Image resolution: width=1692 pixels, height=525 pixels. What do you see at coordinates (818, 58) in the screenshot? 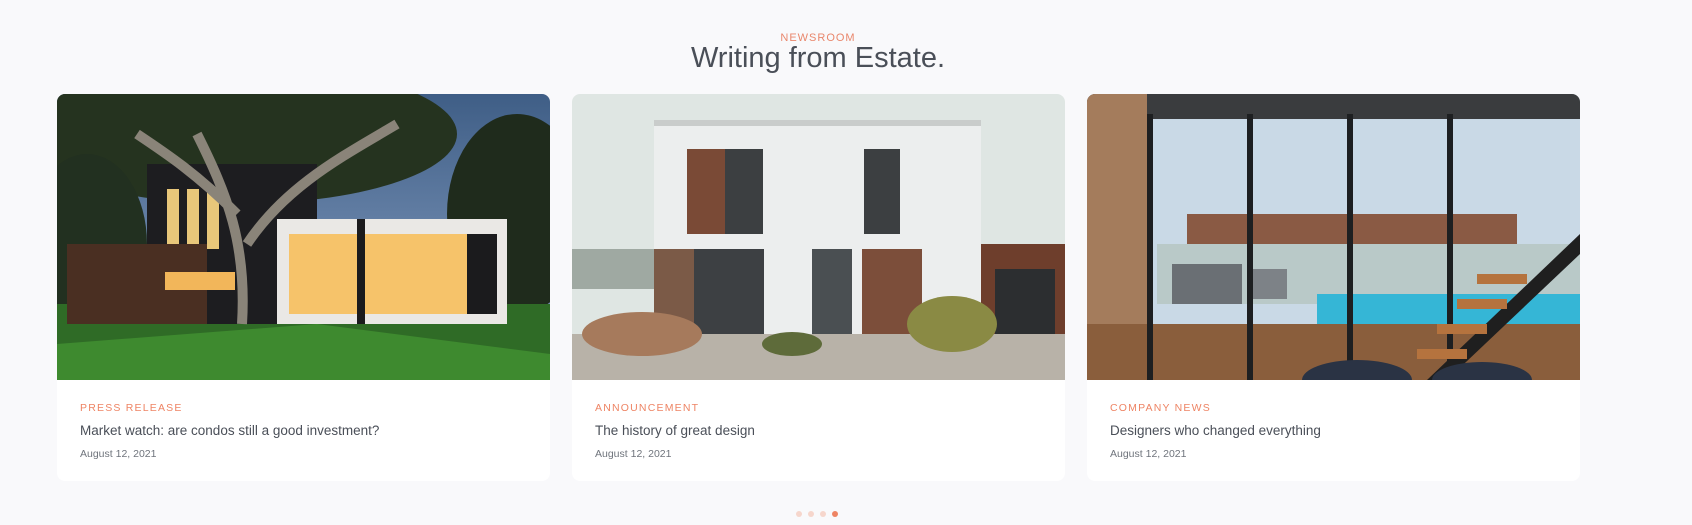
I see `section-title: Writing from Estate.` at bounding box center [818, 58].